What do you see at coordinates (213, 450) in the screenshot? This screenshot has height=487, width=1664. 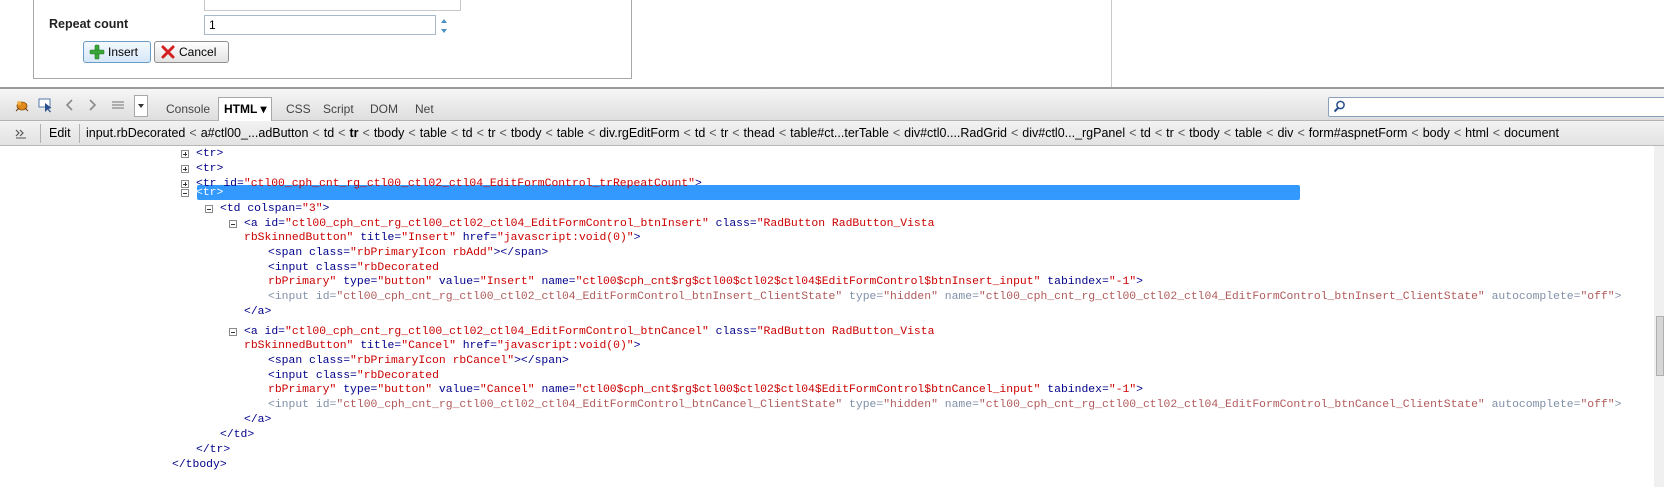 I see `tree-node-tr-close: </tr>` at bounding box center [213, 450].